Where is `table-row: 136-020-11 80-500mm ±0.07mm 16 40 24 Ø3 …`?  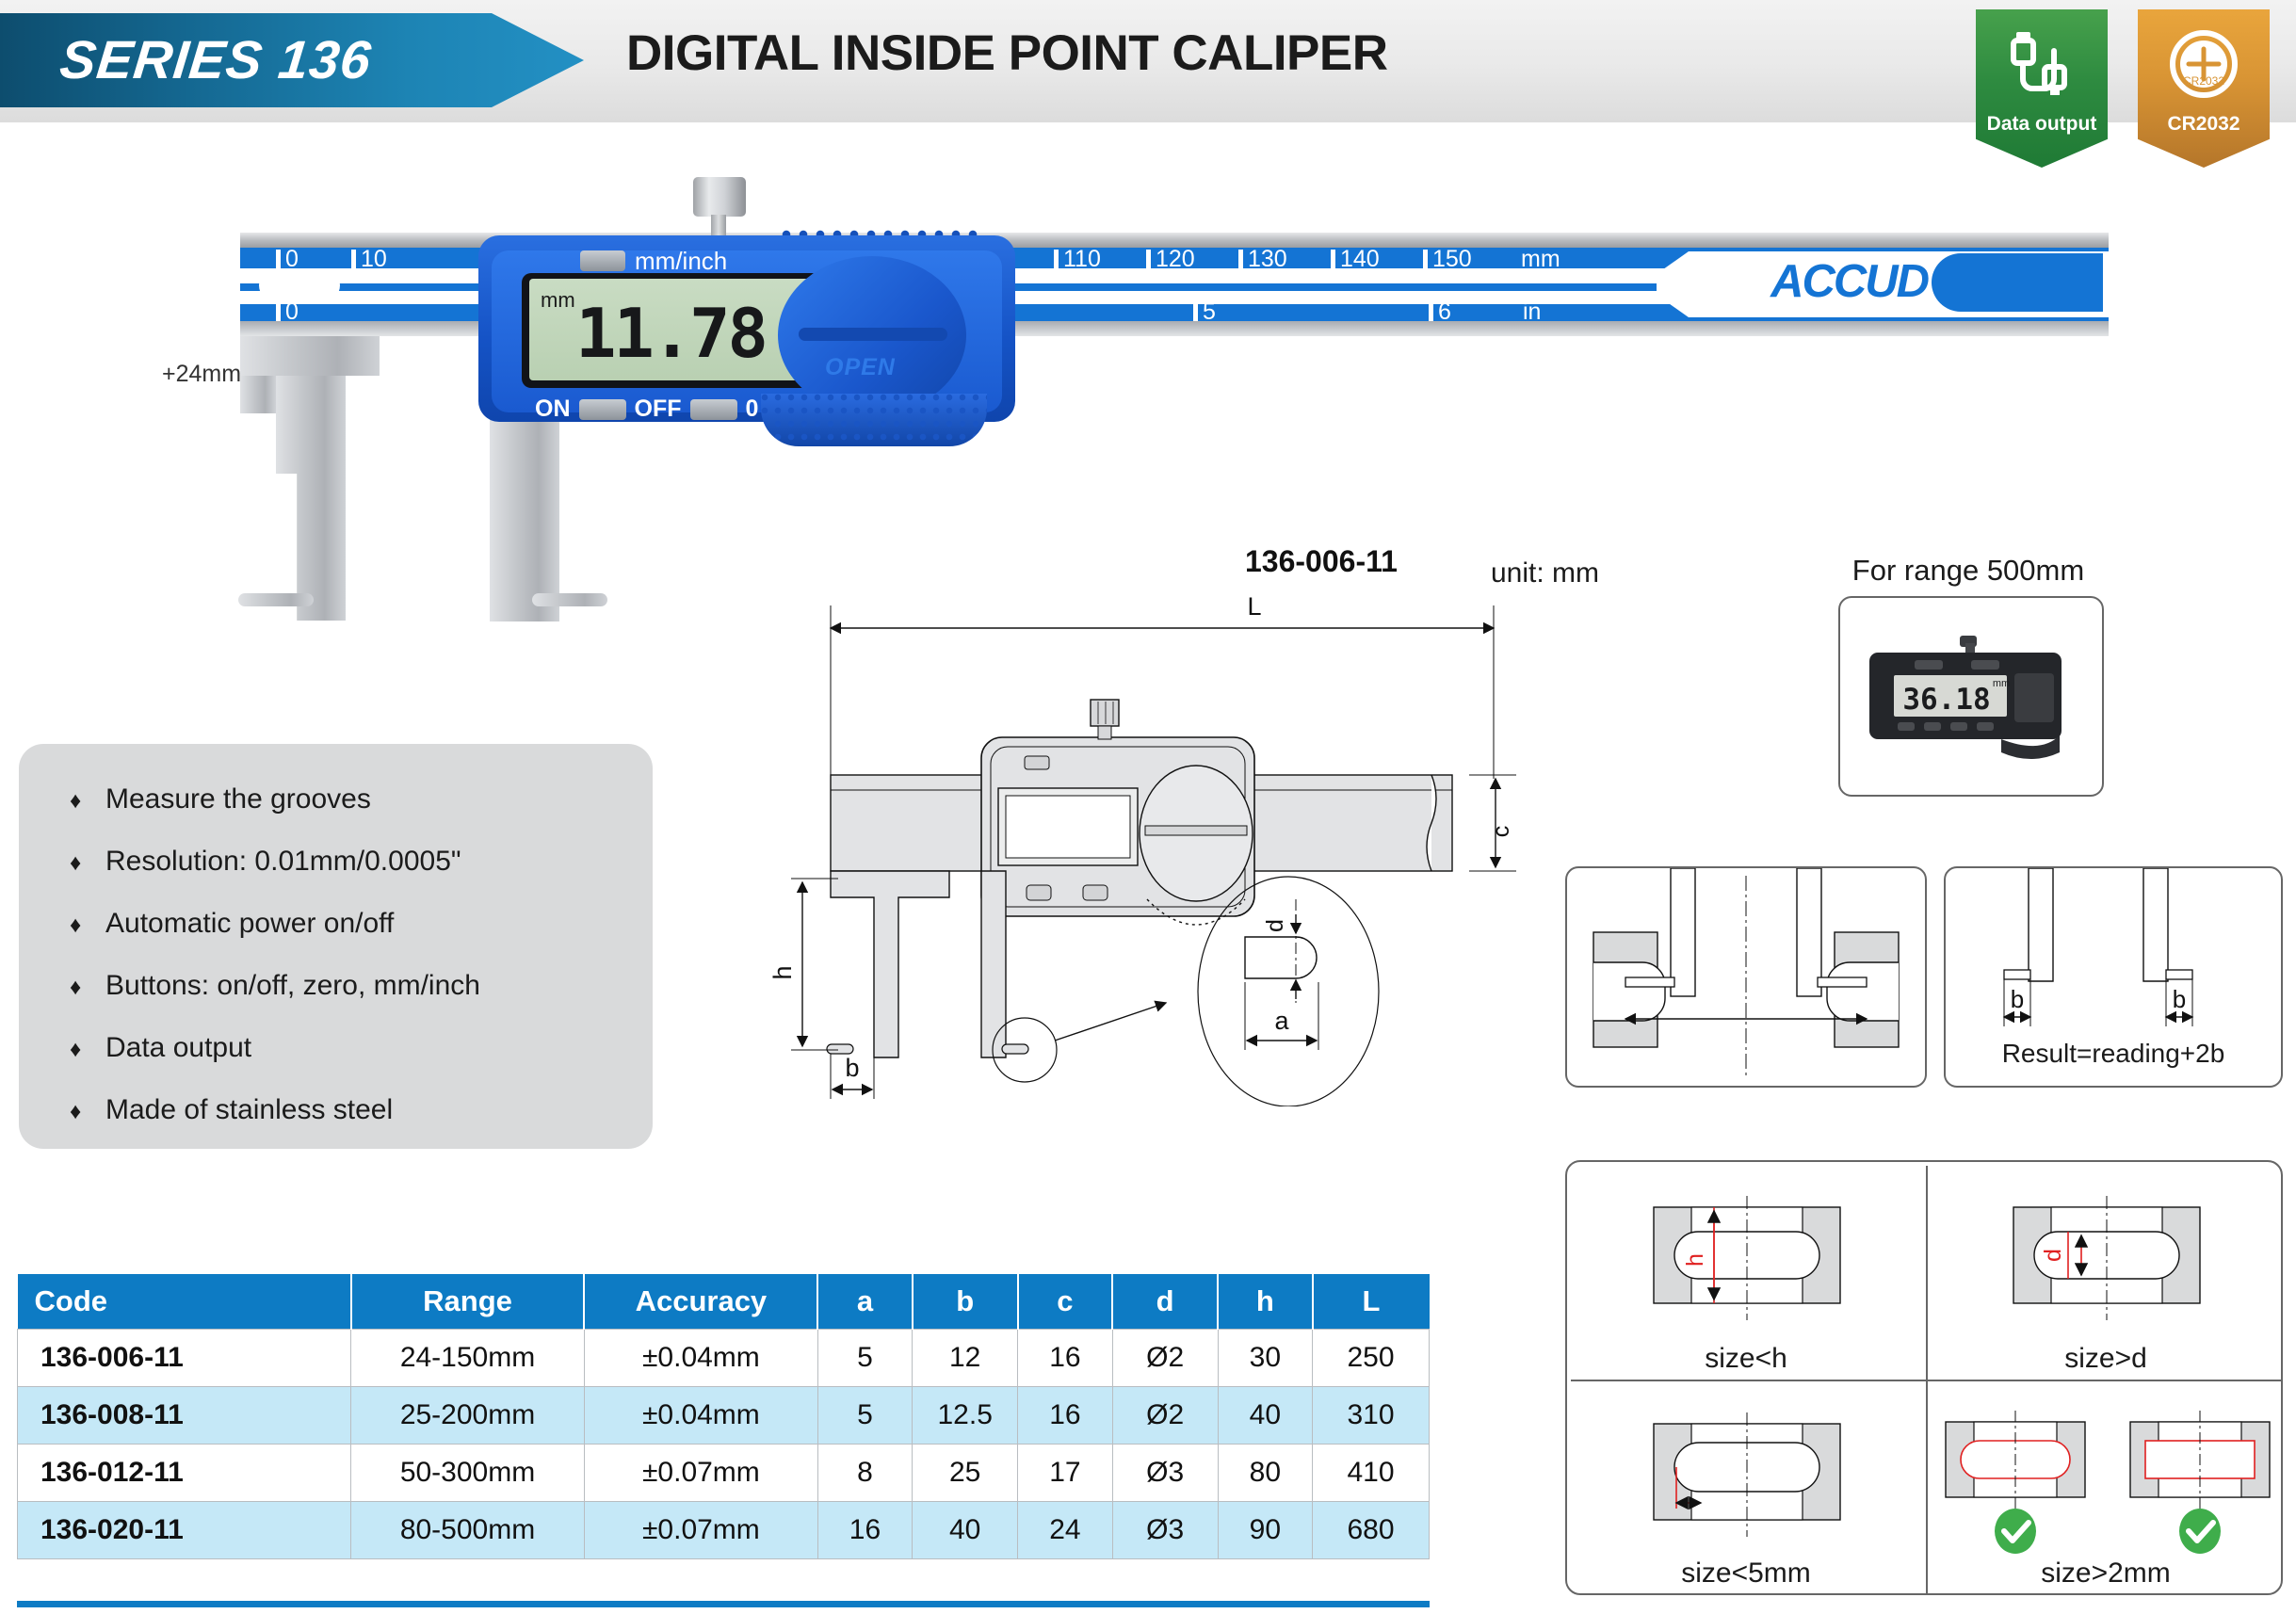 table-row: 136-020-11 80-500mm ±0.07mm 16 40 24 Ø3 … is located at coordinates (723, 1530).